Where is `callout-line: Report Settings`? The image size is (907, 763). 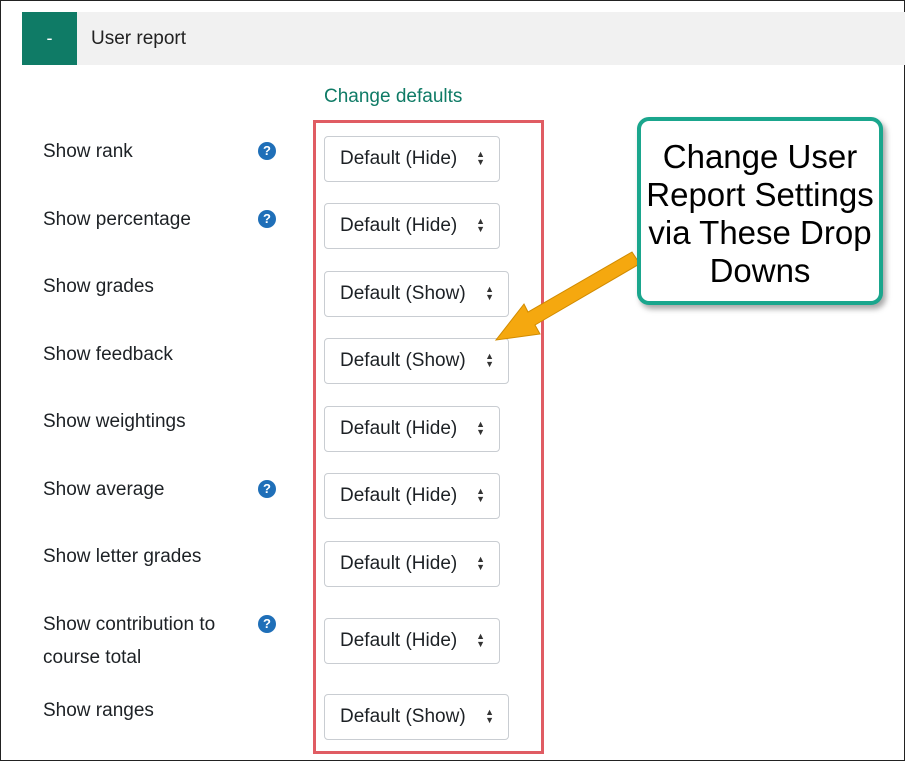
callout-line: Report Settings is located at coordinates (760, 194).